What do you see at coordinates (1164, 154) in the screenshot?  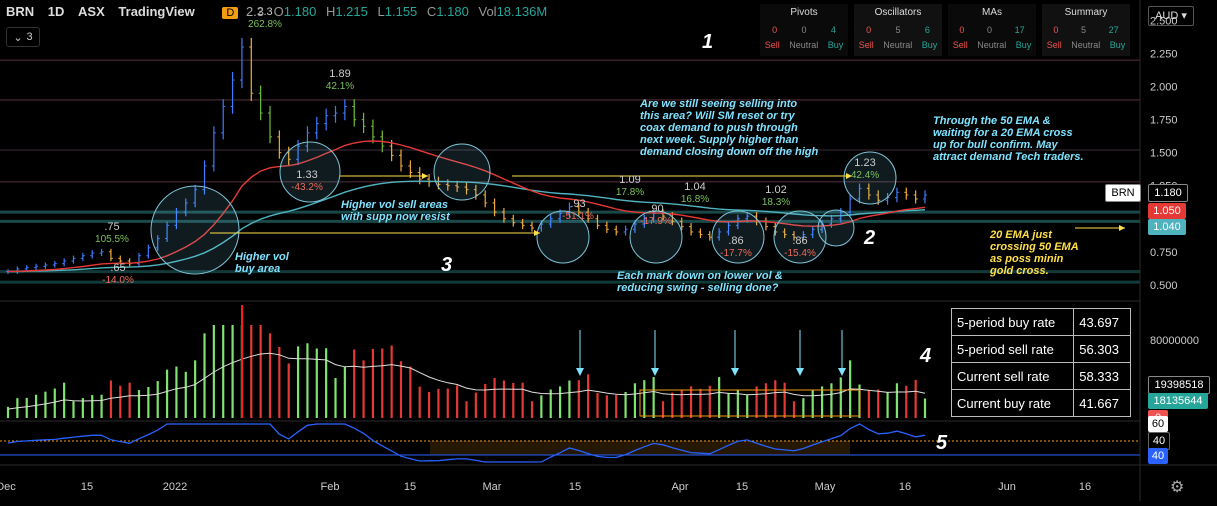 I see `y-tick-label: 1.500` at bounding box center [1164, 154].